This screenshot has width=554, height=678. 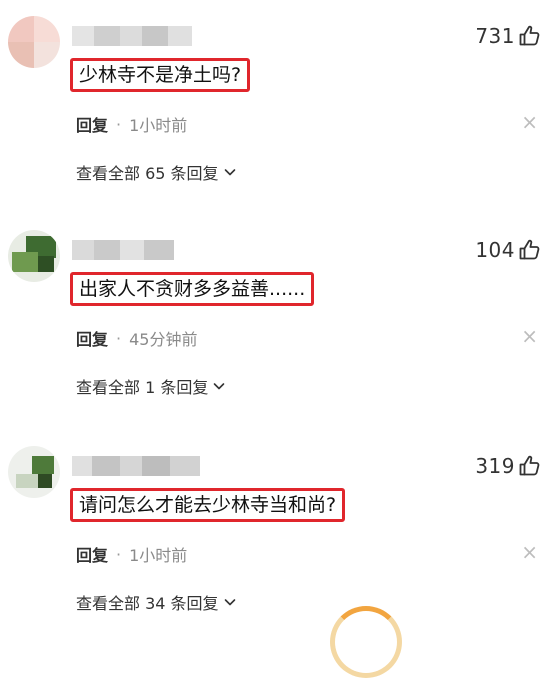 I want to click on like-count: 104, so click(x=495, y=250).